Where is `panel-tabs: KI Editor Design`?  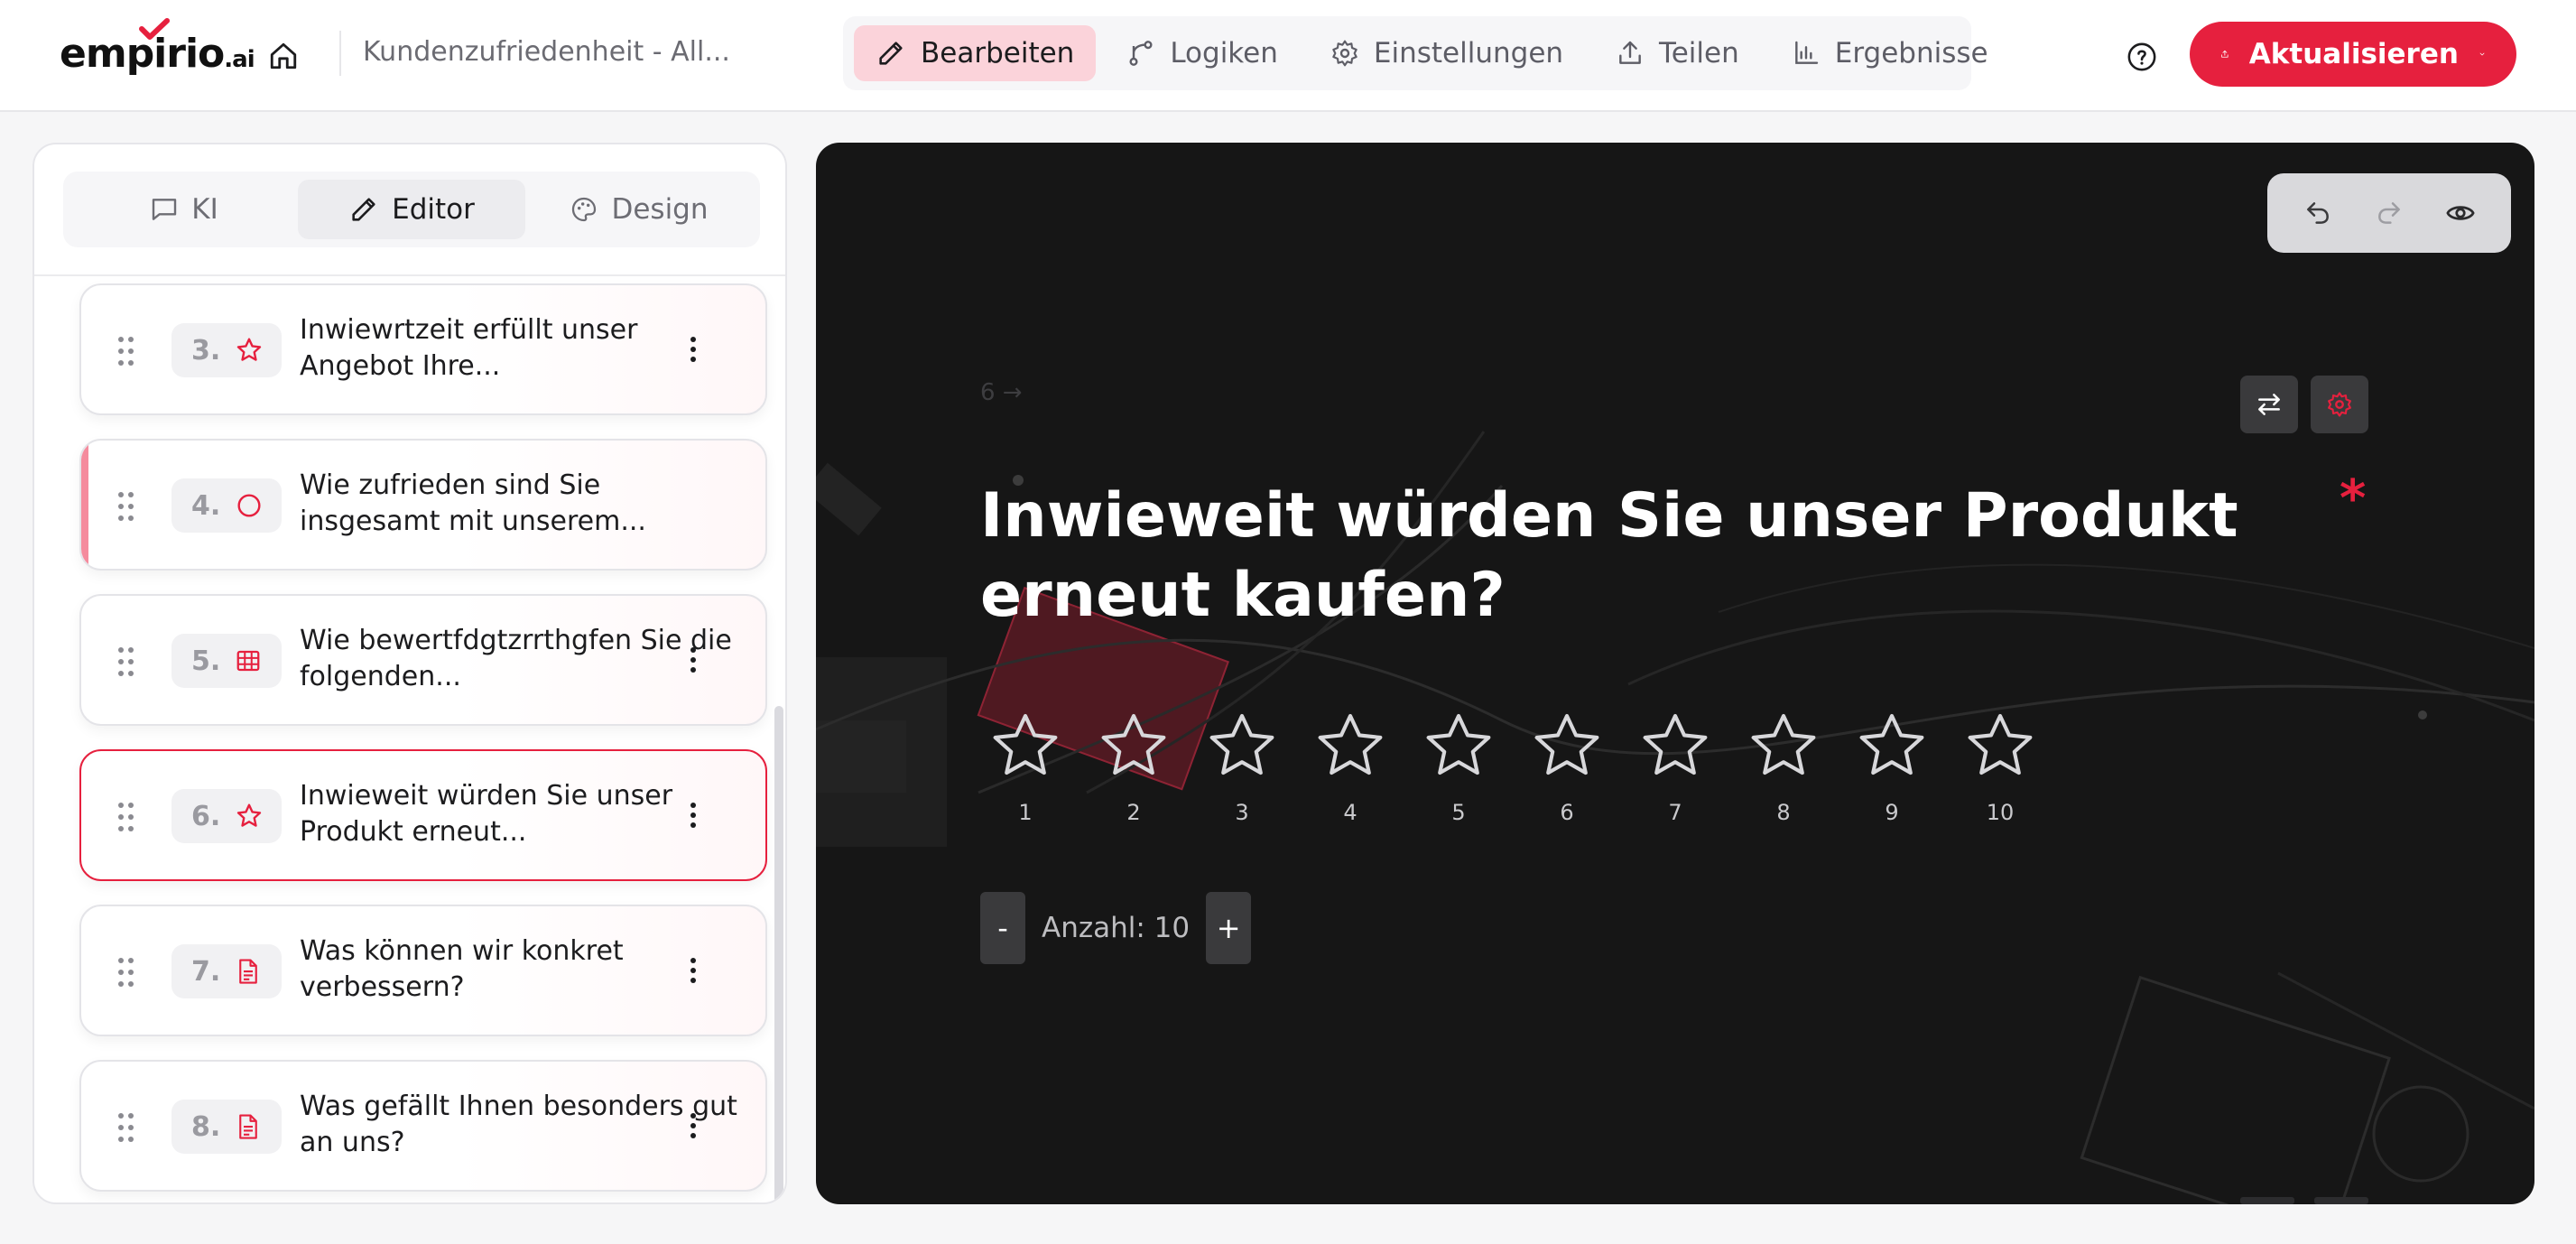 panel-tabs: KI Editor Design is located at coordinates (412, 209).